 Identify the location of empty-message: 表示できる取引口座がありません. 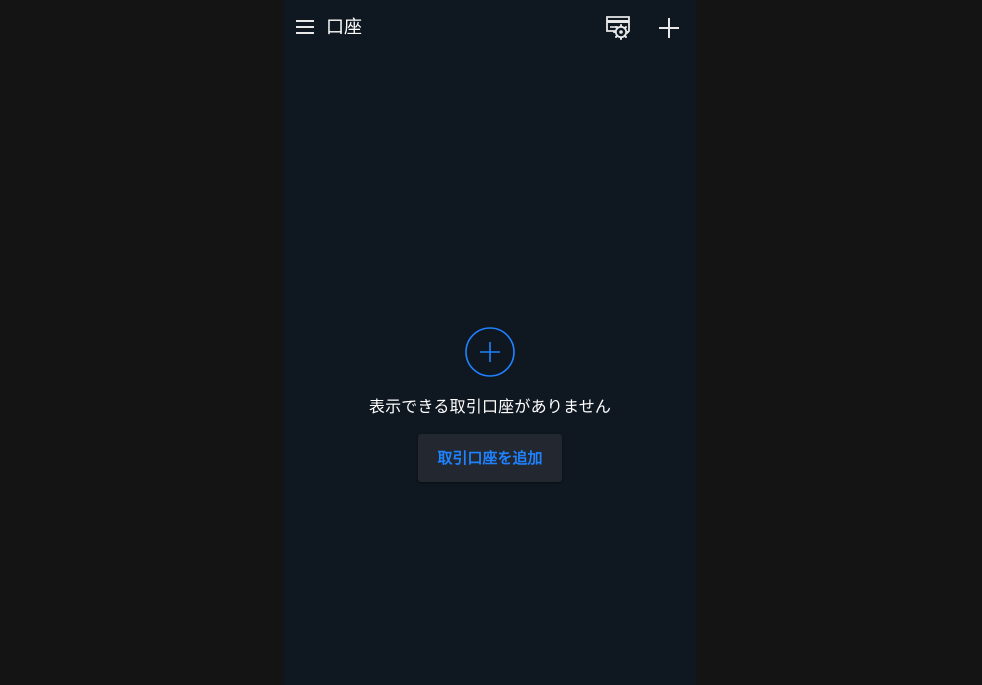
(490, 406).